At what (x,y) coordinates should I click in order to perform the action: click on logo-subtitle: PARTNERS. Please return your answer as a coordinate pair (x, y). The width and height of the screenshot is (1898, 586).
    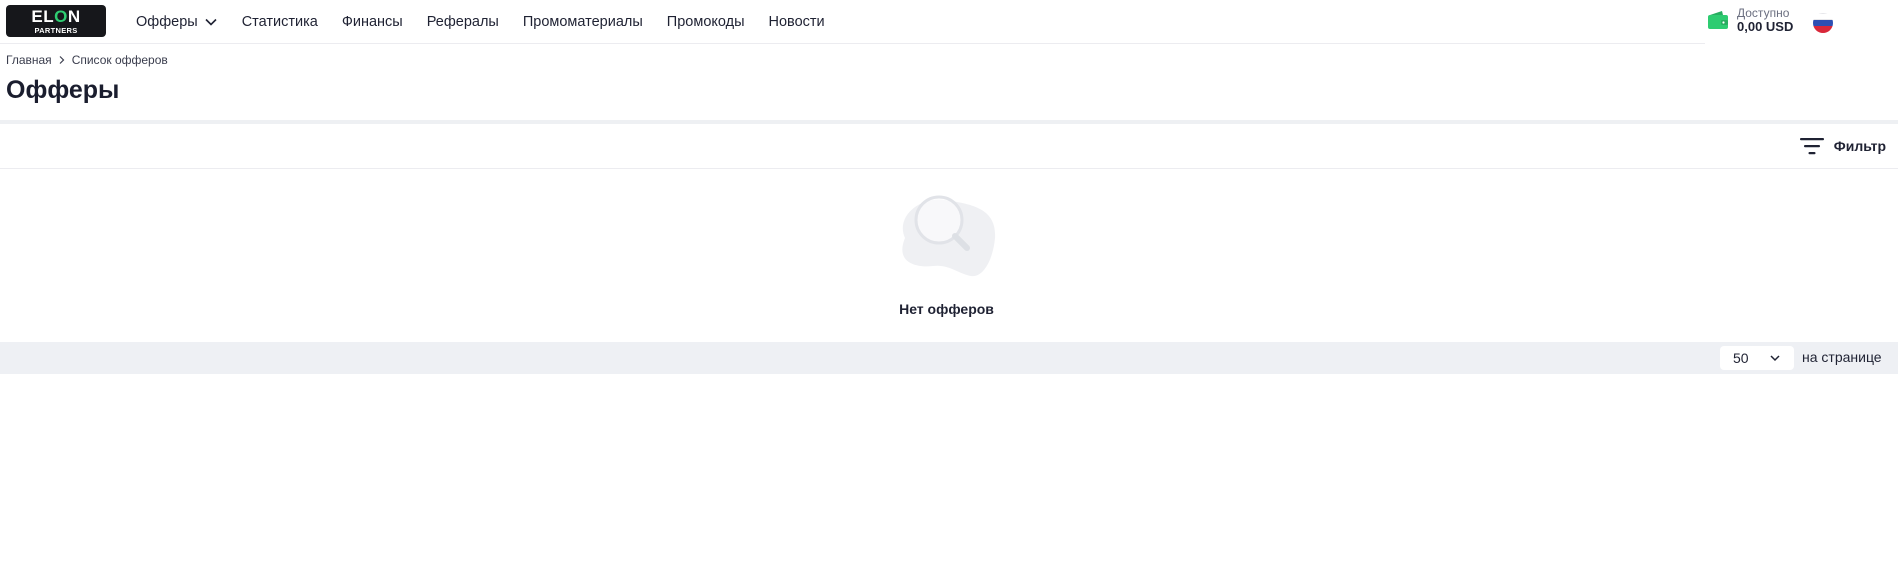
    Looking at the image, I should click on (56, 30).